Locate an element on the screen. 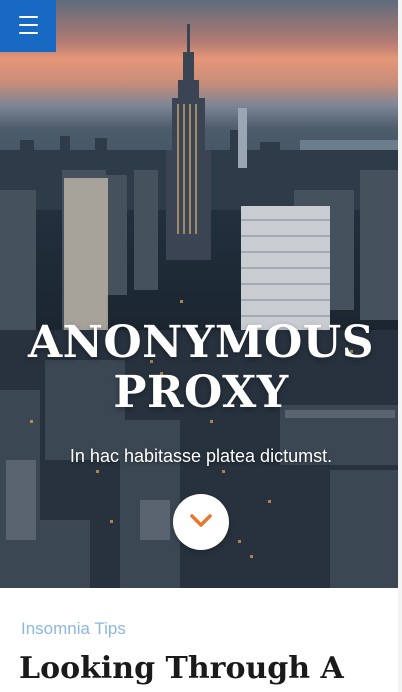 The width and height of the screenshot is (402, 692). hero-title-line-1: ANONYMOUS is located at coordinates (201, 342).